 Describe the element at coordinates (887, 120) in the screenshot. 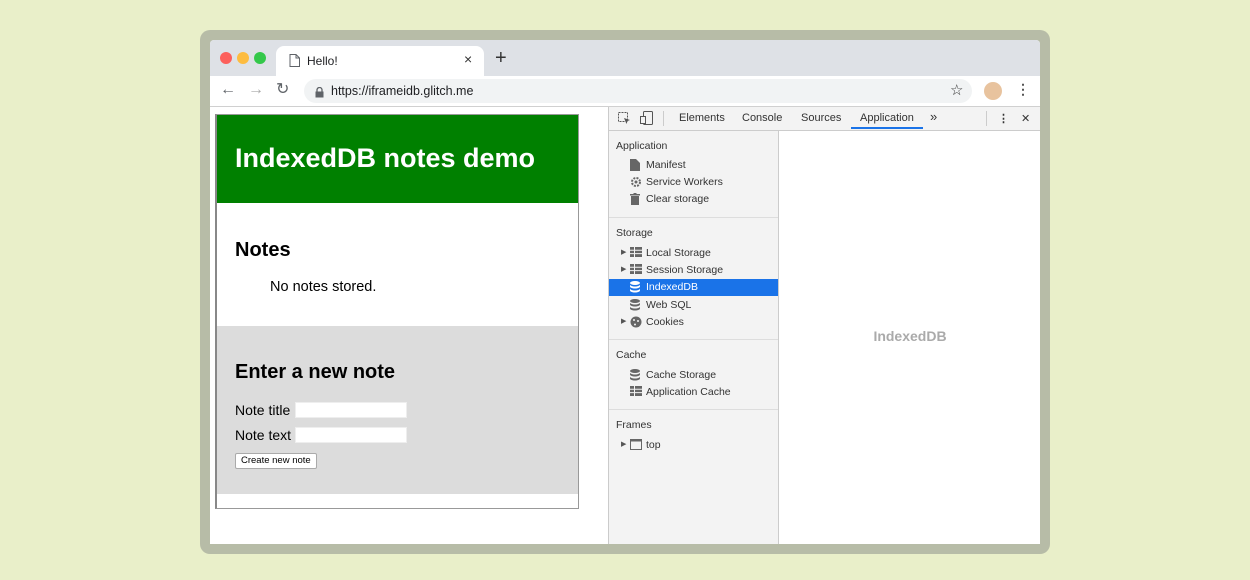

I see `tab-application: Application` at that location.